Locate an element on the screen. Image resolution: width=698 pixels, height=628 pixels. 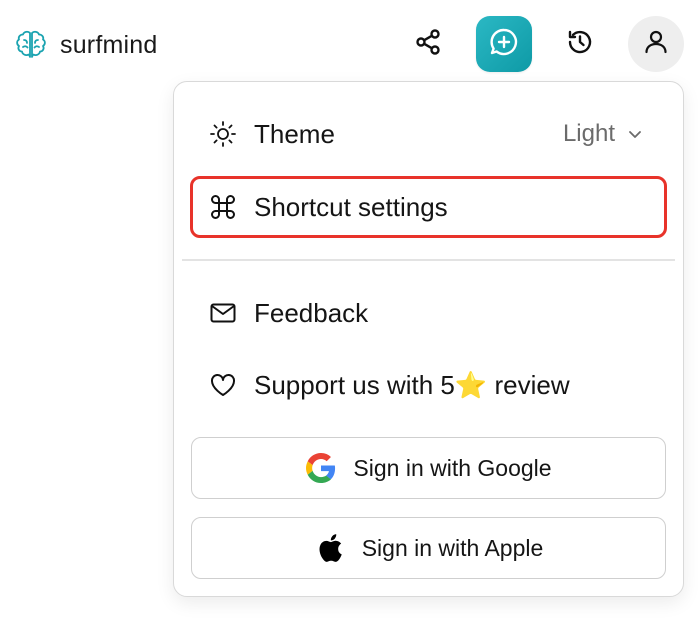
sign-in-apple-label: Sign in with Apple is located at coordinates (452, 547).